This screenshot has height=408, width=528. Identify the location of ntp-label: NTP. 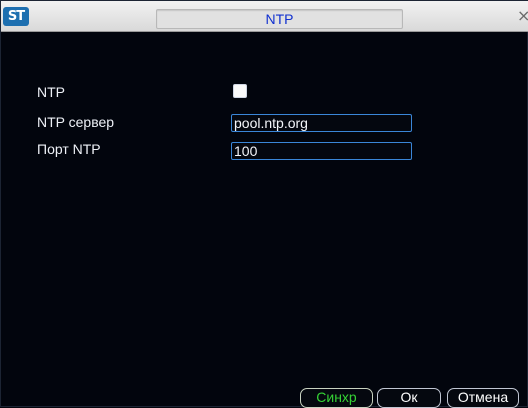
(51, 92).